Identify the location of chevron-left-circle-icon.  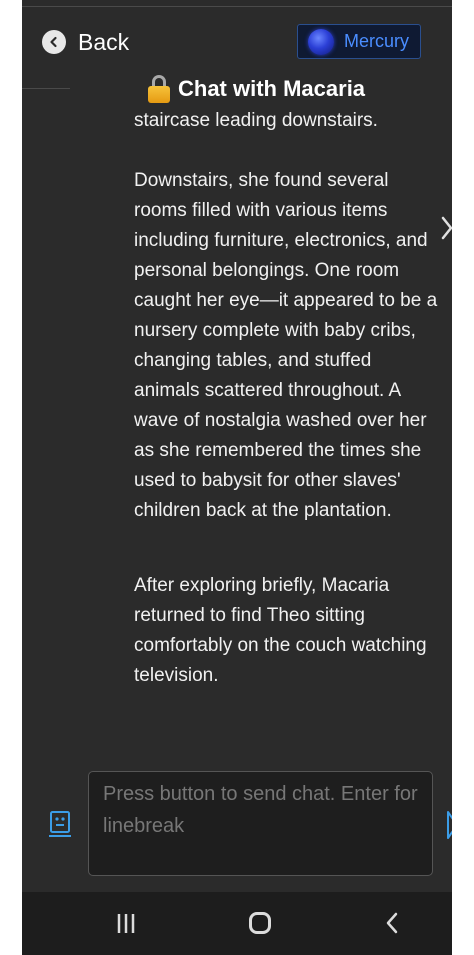
(54, 42).